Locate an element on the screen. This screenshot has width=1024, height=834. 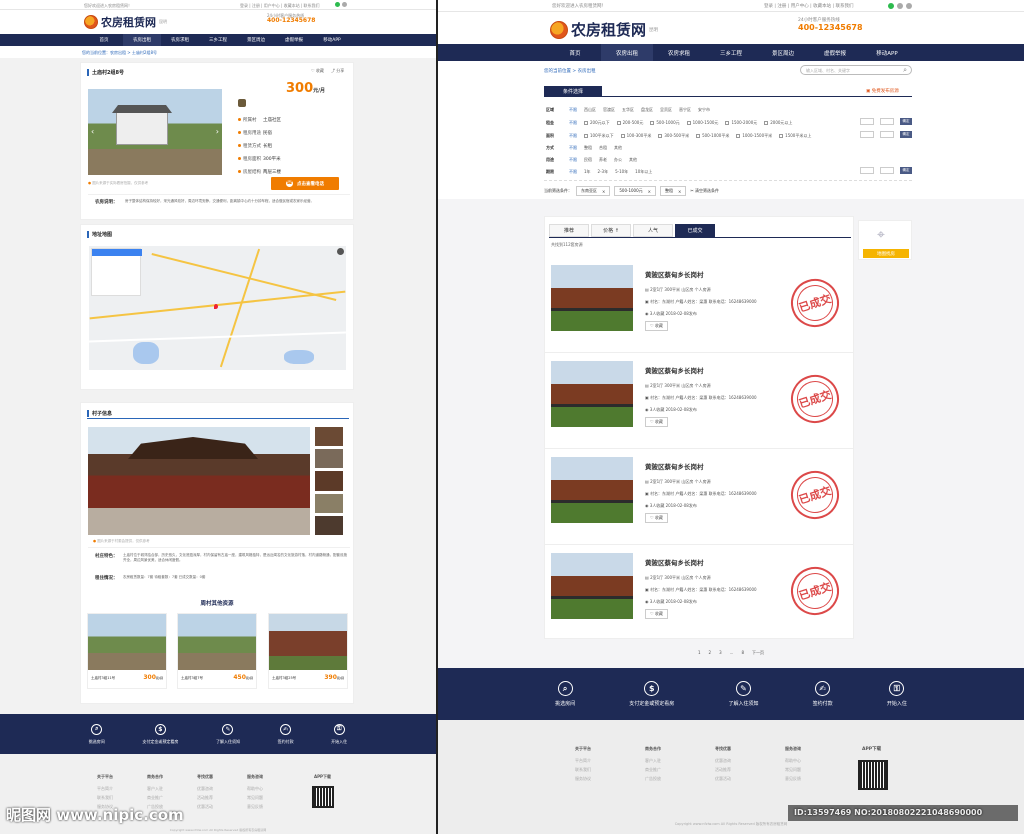
filter-checkbox: 1000-1500平米 is located at coordinates (754, 136).